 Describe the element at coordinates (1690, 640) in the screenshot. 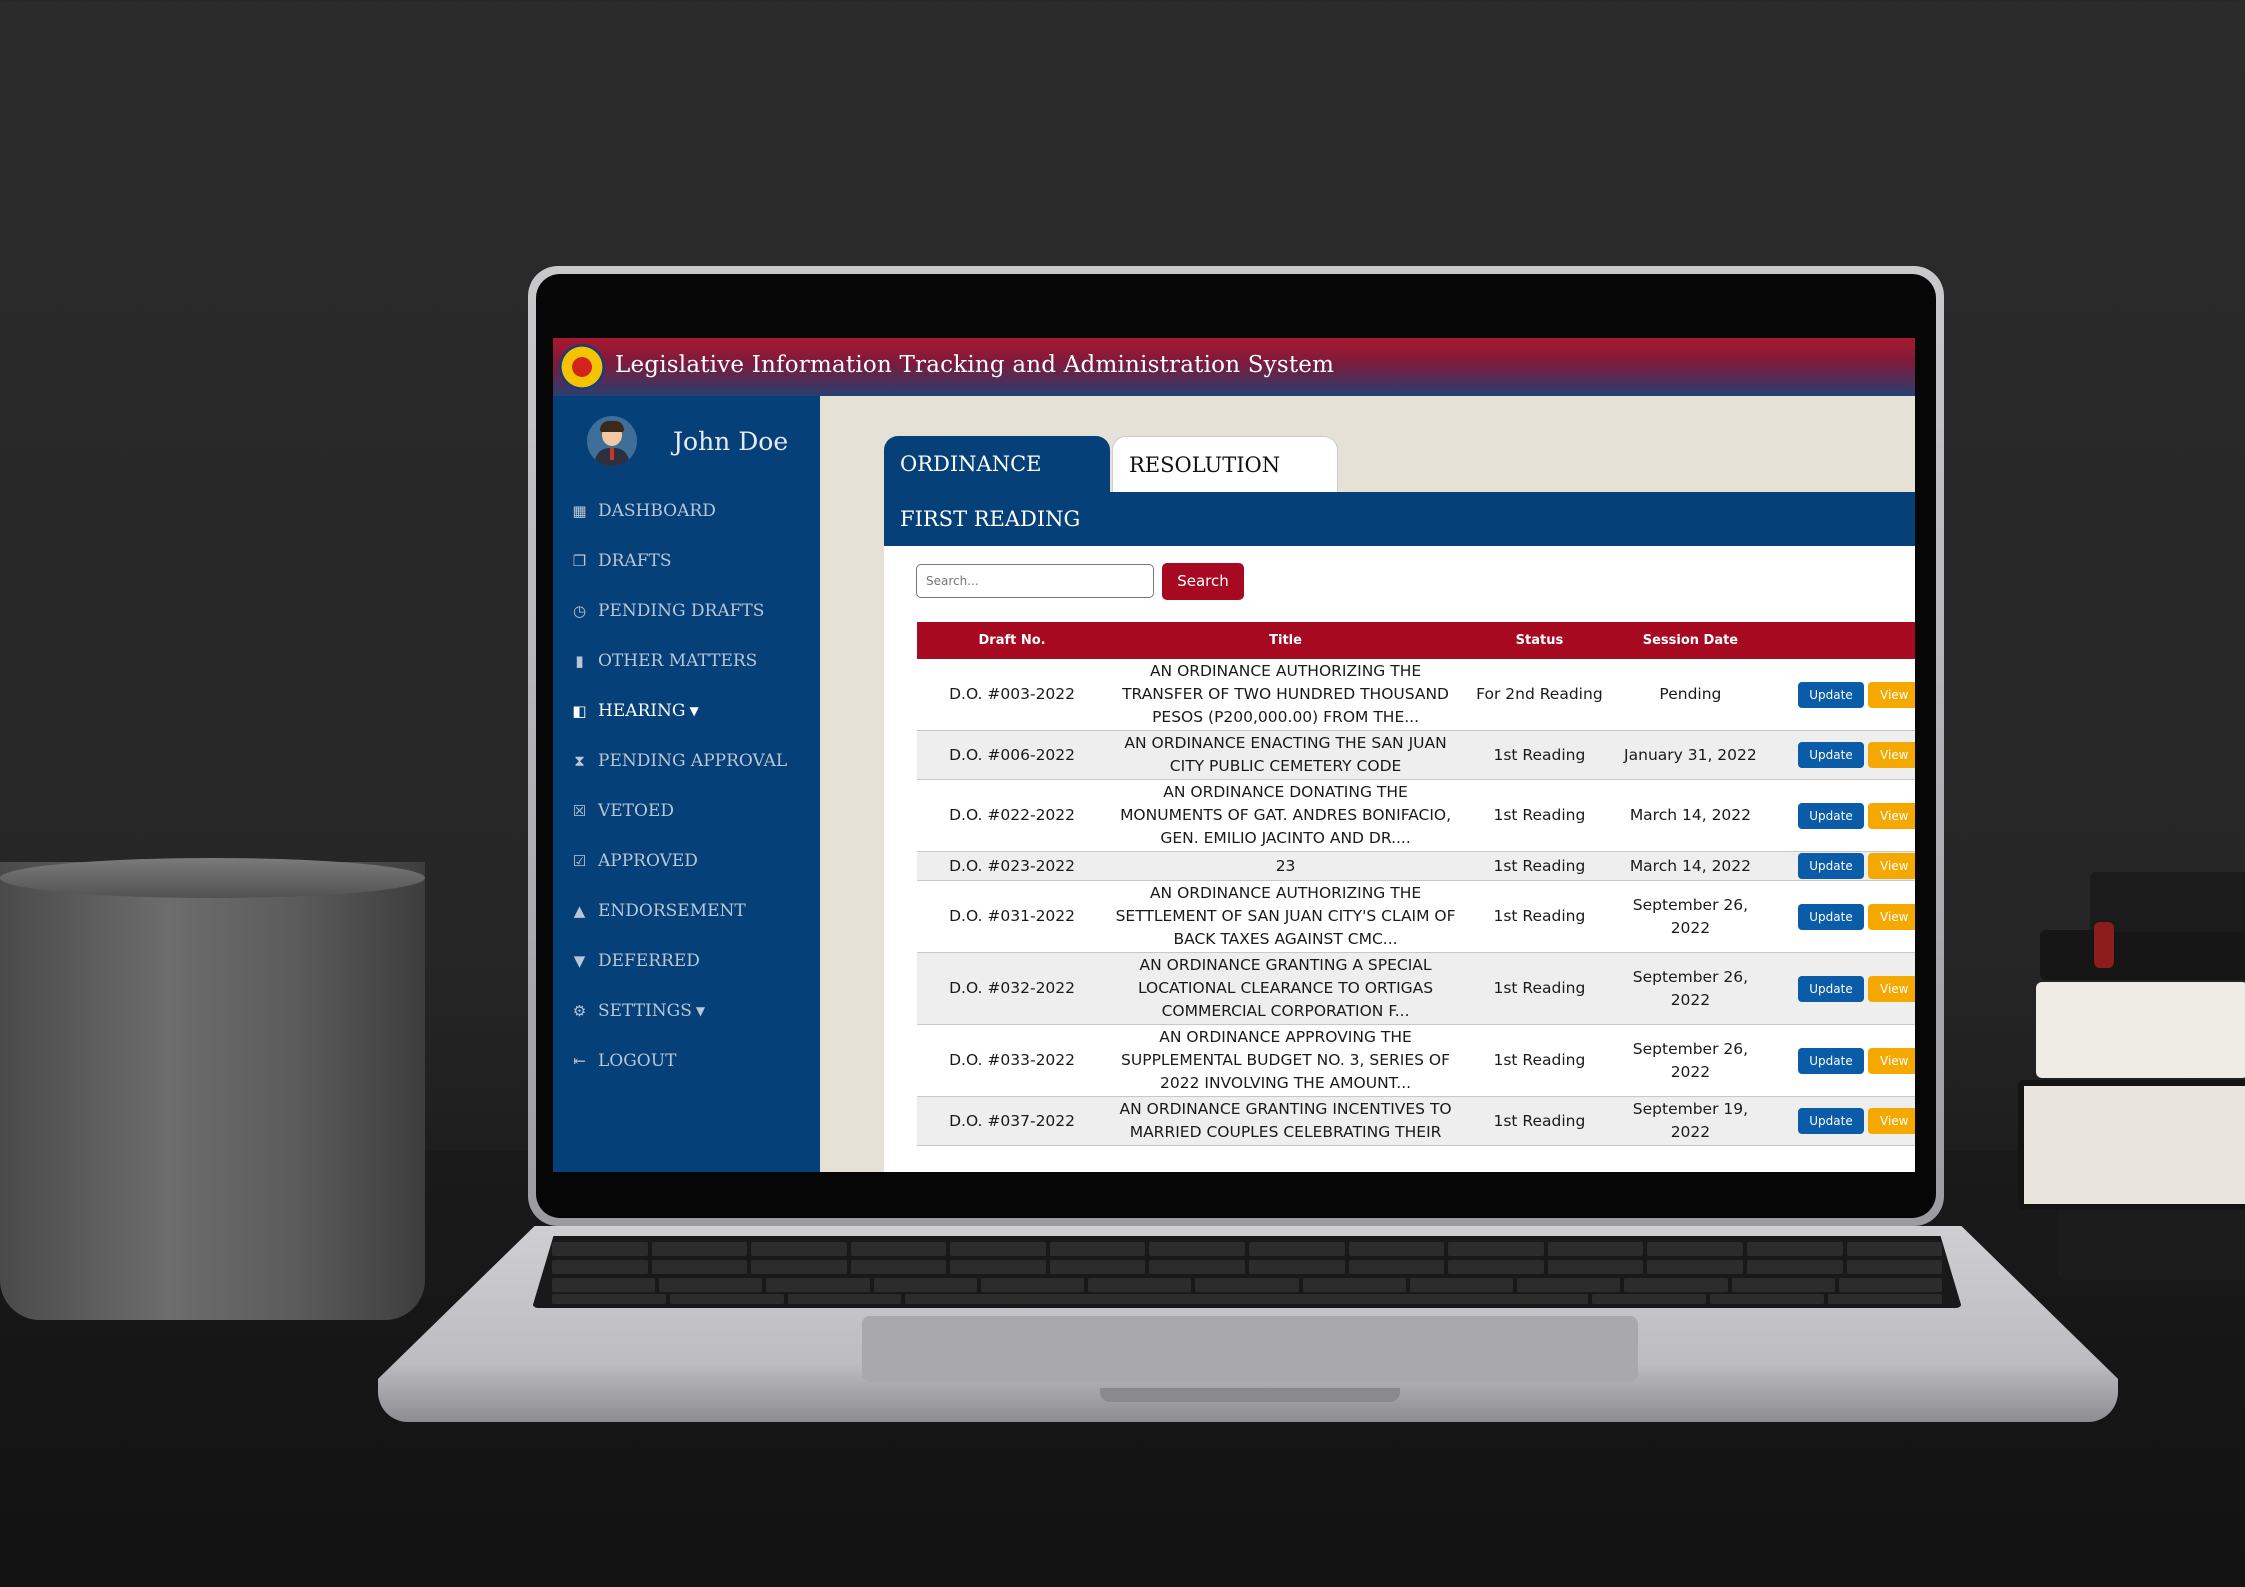

I see `column-header-session-date: Session Date` at that location.